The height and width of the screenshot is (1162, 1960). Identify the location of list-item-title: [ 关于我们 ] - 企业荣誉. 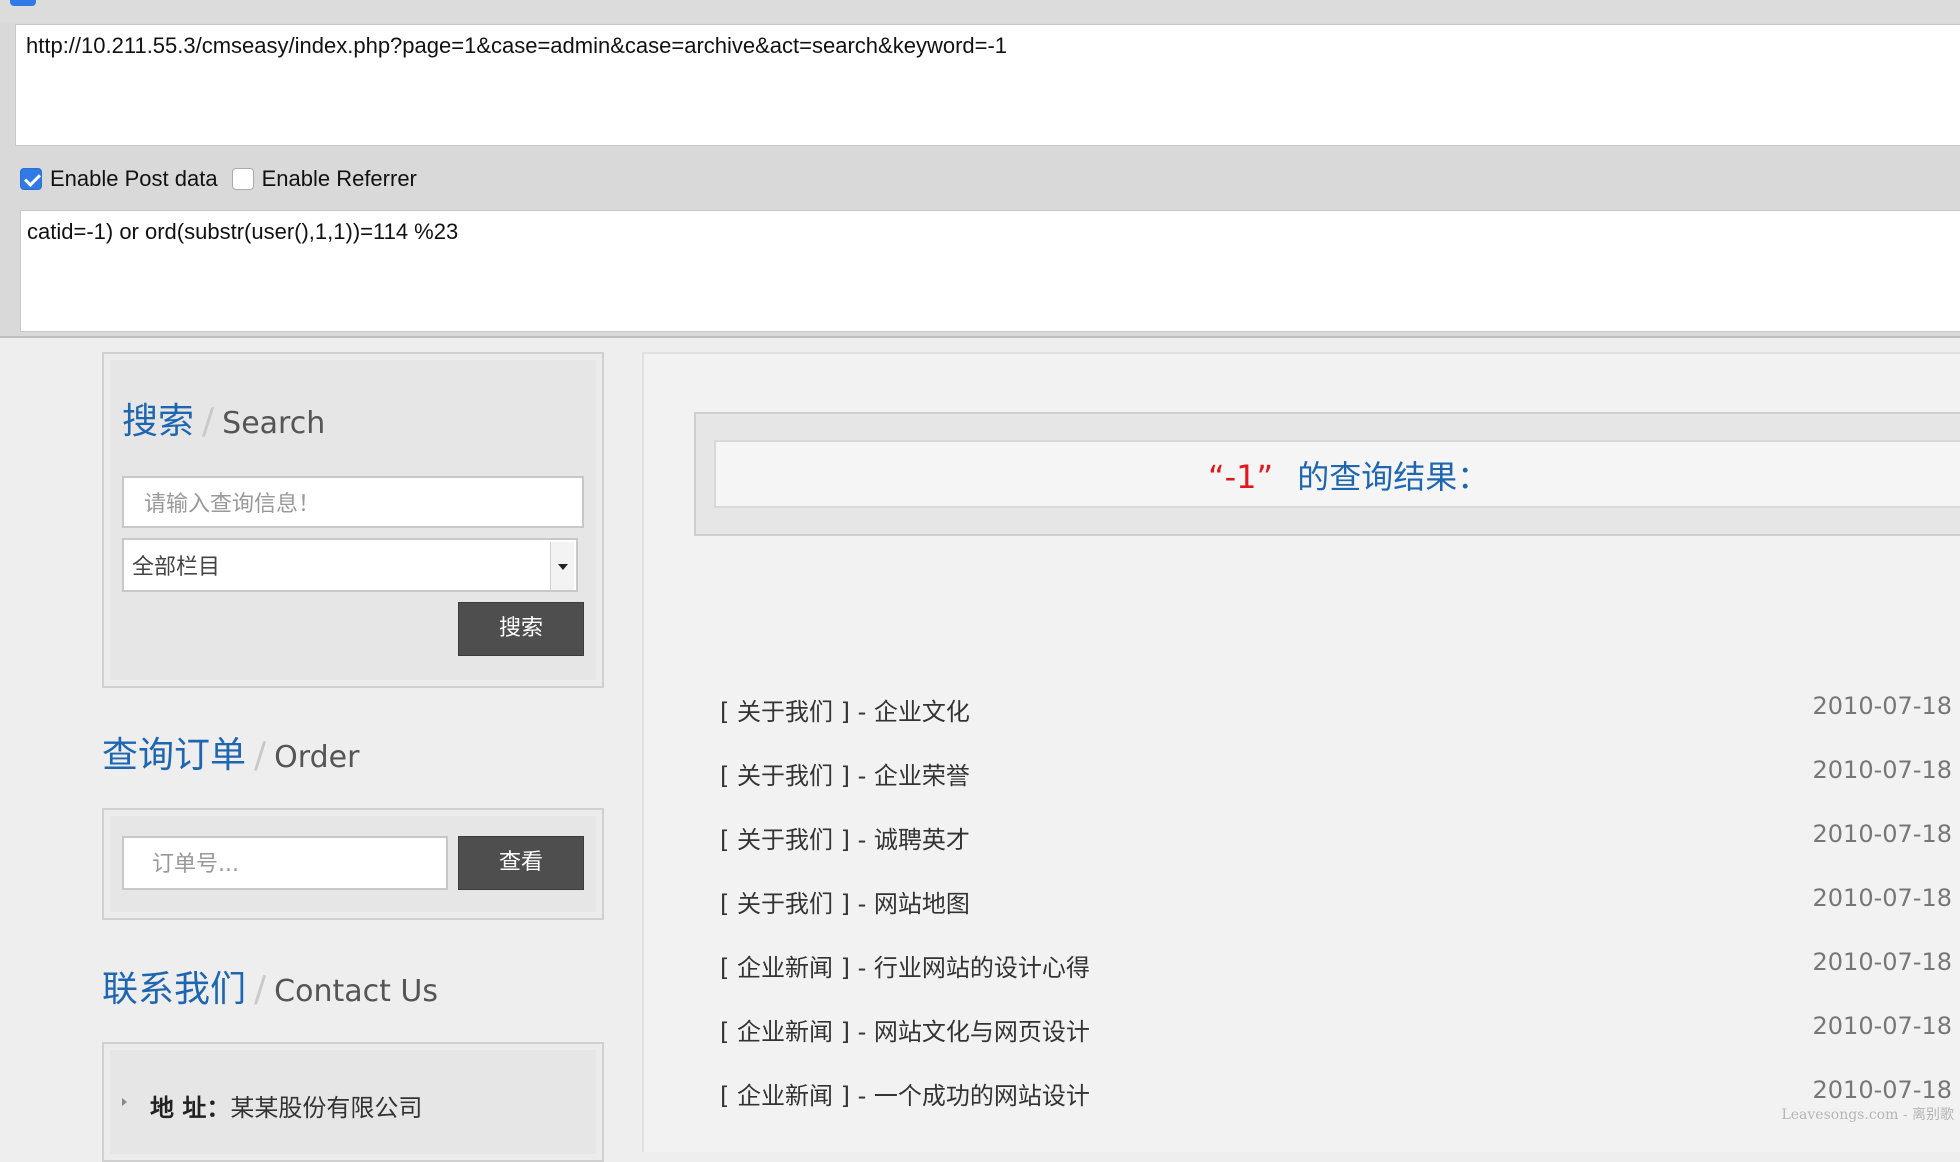
(845, 773).